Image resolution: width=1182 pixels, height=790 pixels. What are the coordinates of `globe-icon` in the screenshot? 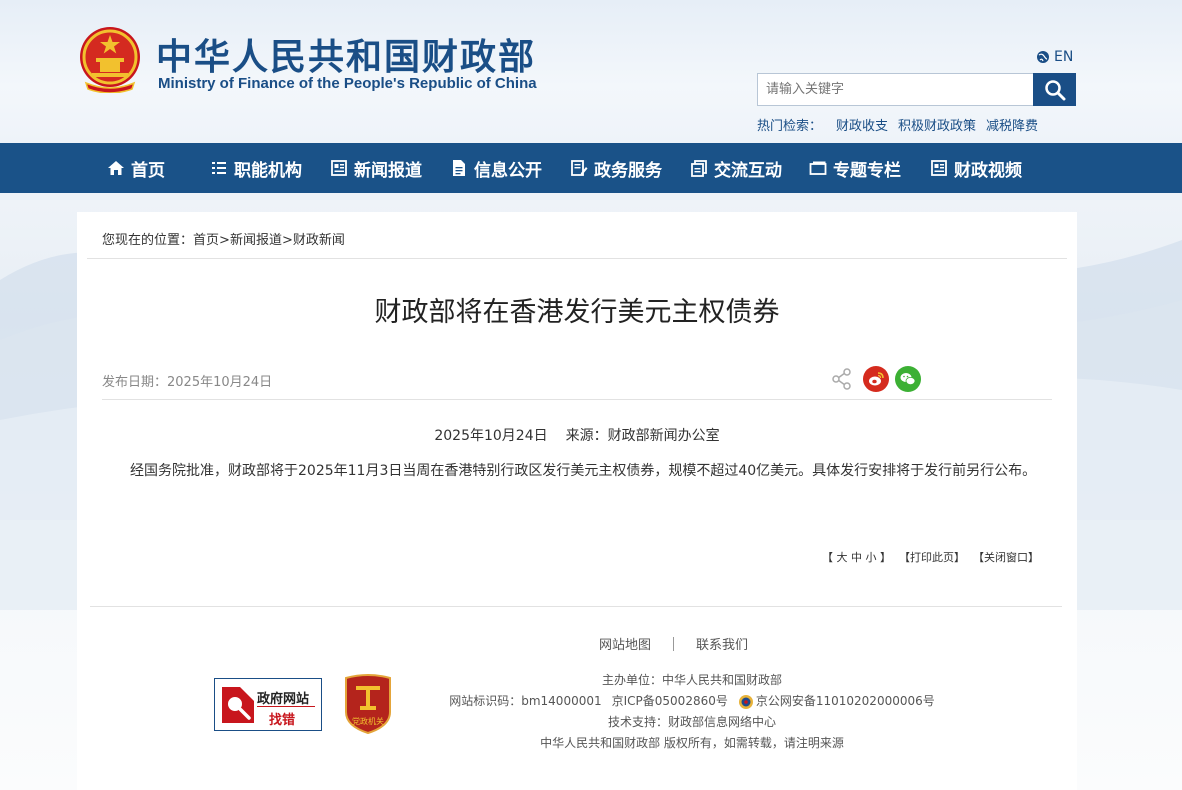 It's located at (1043, 57).